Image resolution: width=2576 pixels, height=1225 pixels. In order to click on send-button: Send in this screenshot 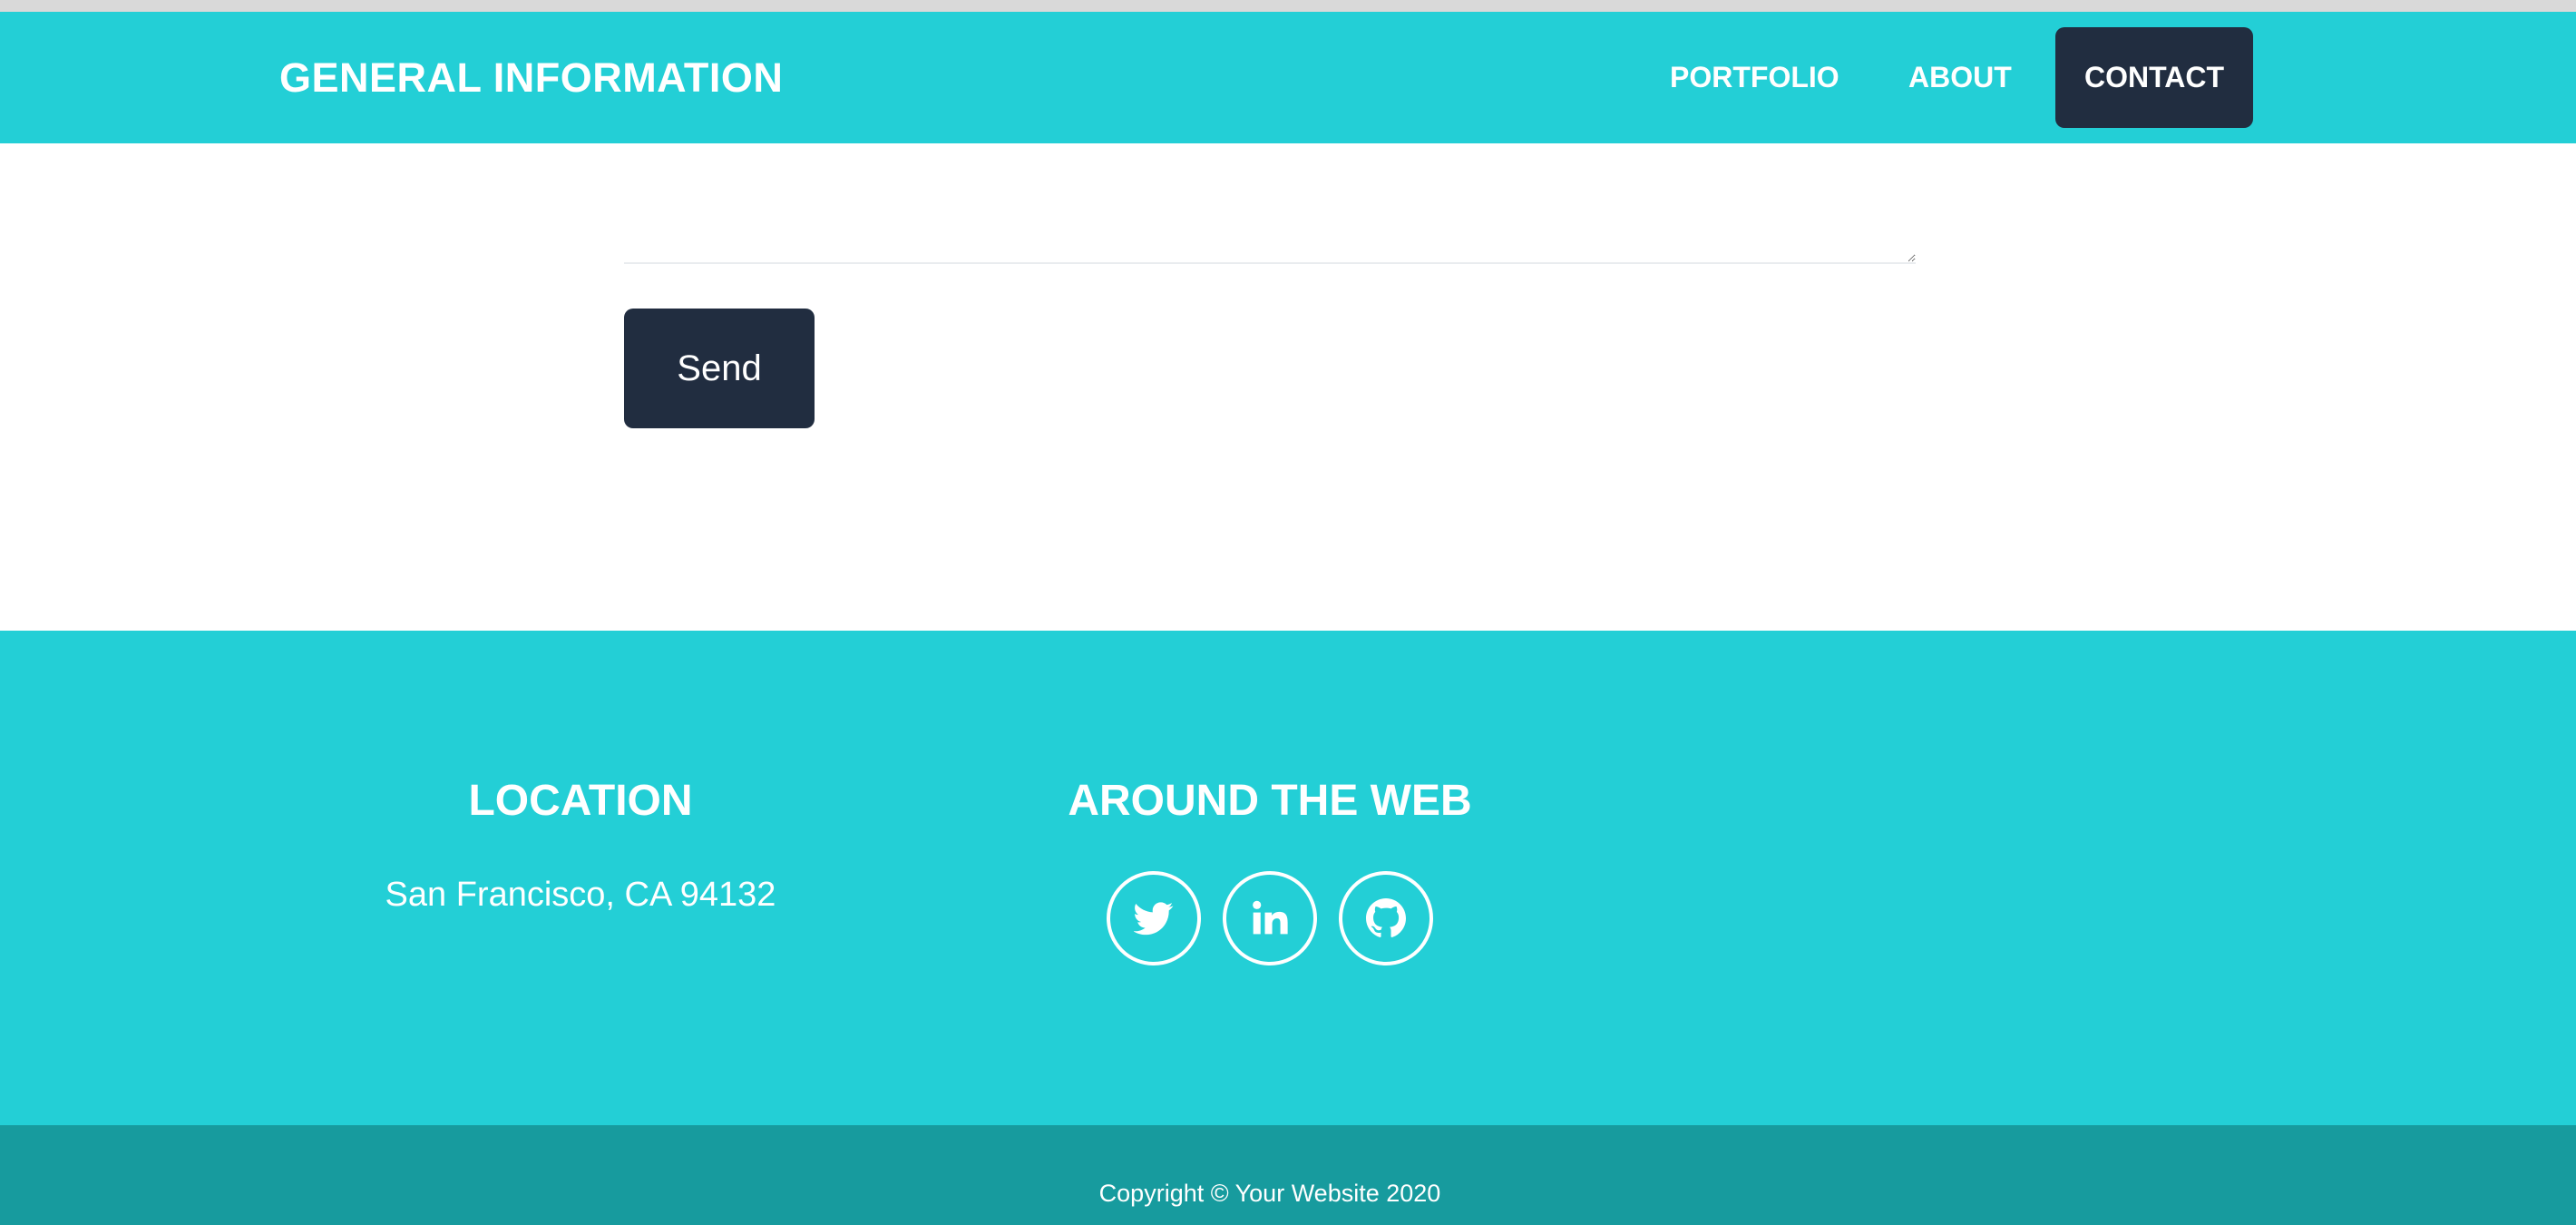, I will do `click(719, 368)`.